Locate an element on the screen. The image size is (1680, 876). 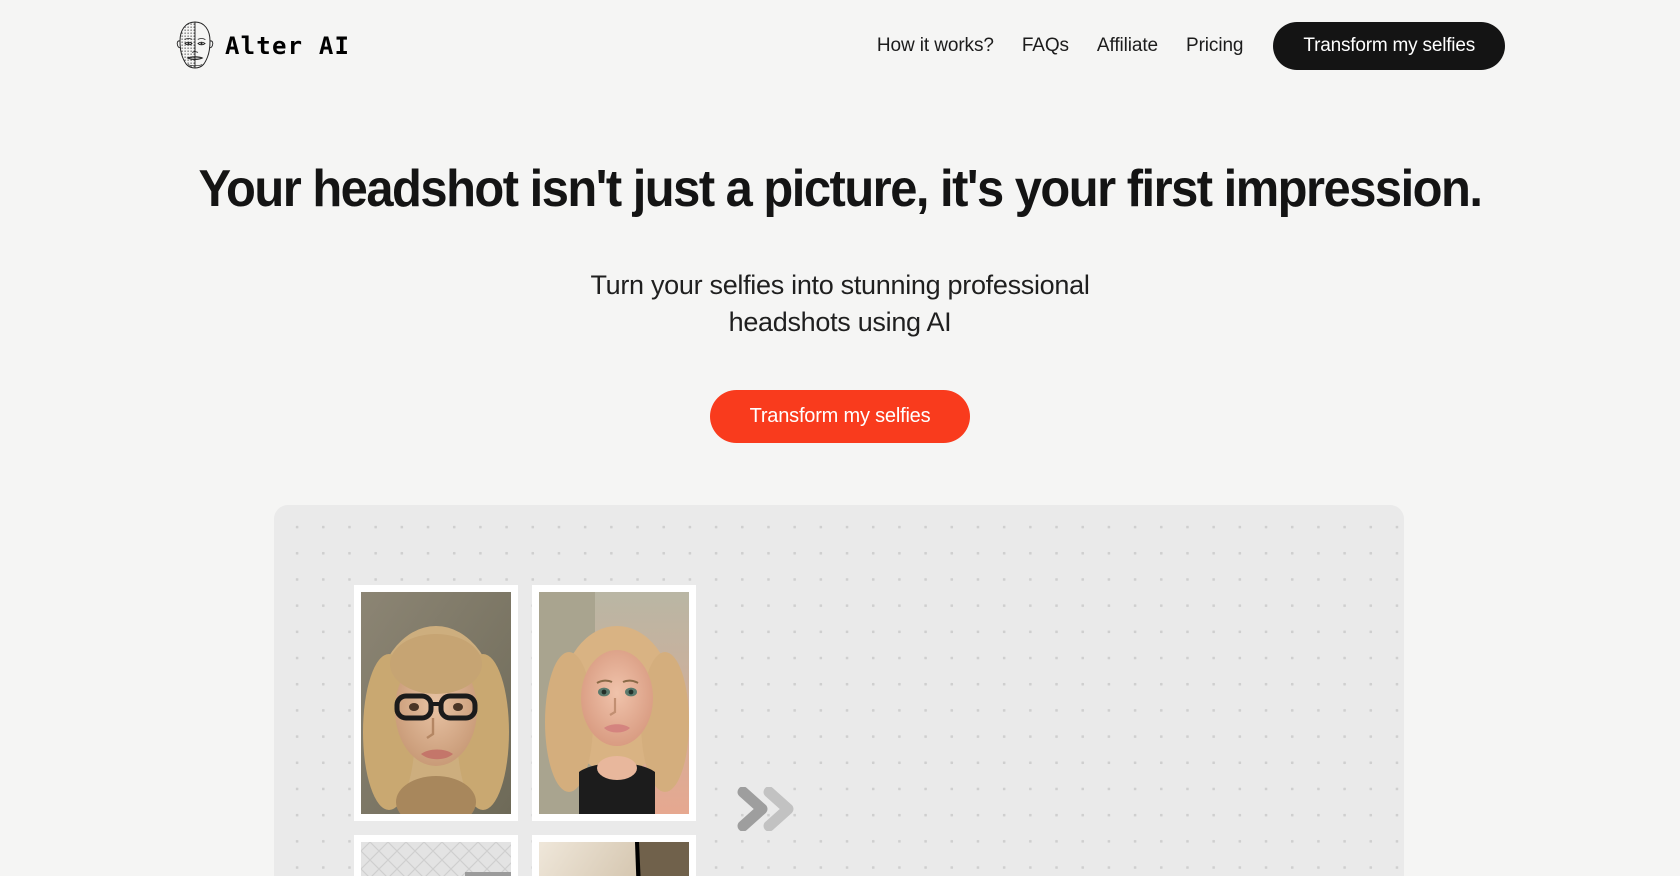
nav-link-affiliate: Affiliate is located at coordinates (1127, 46).